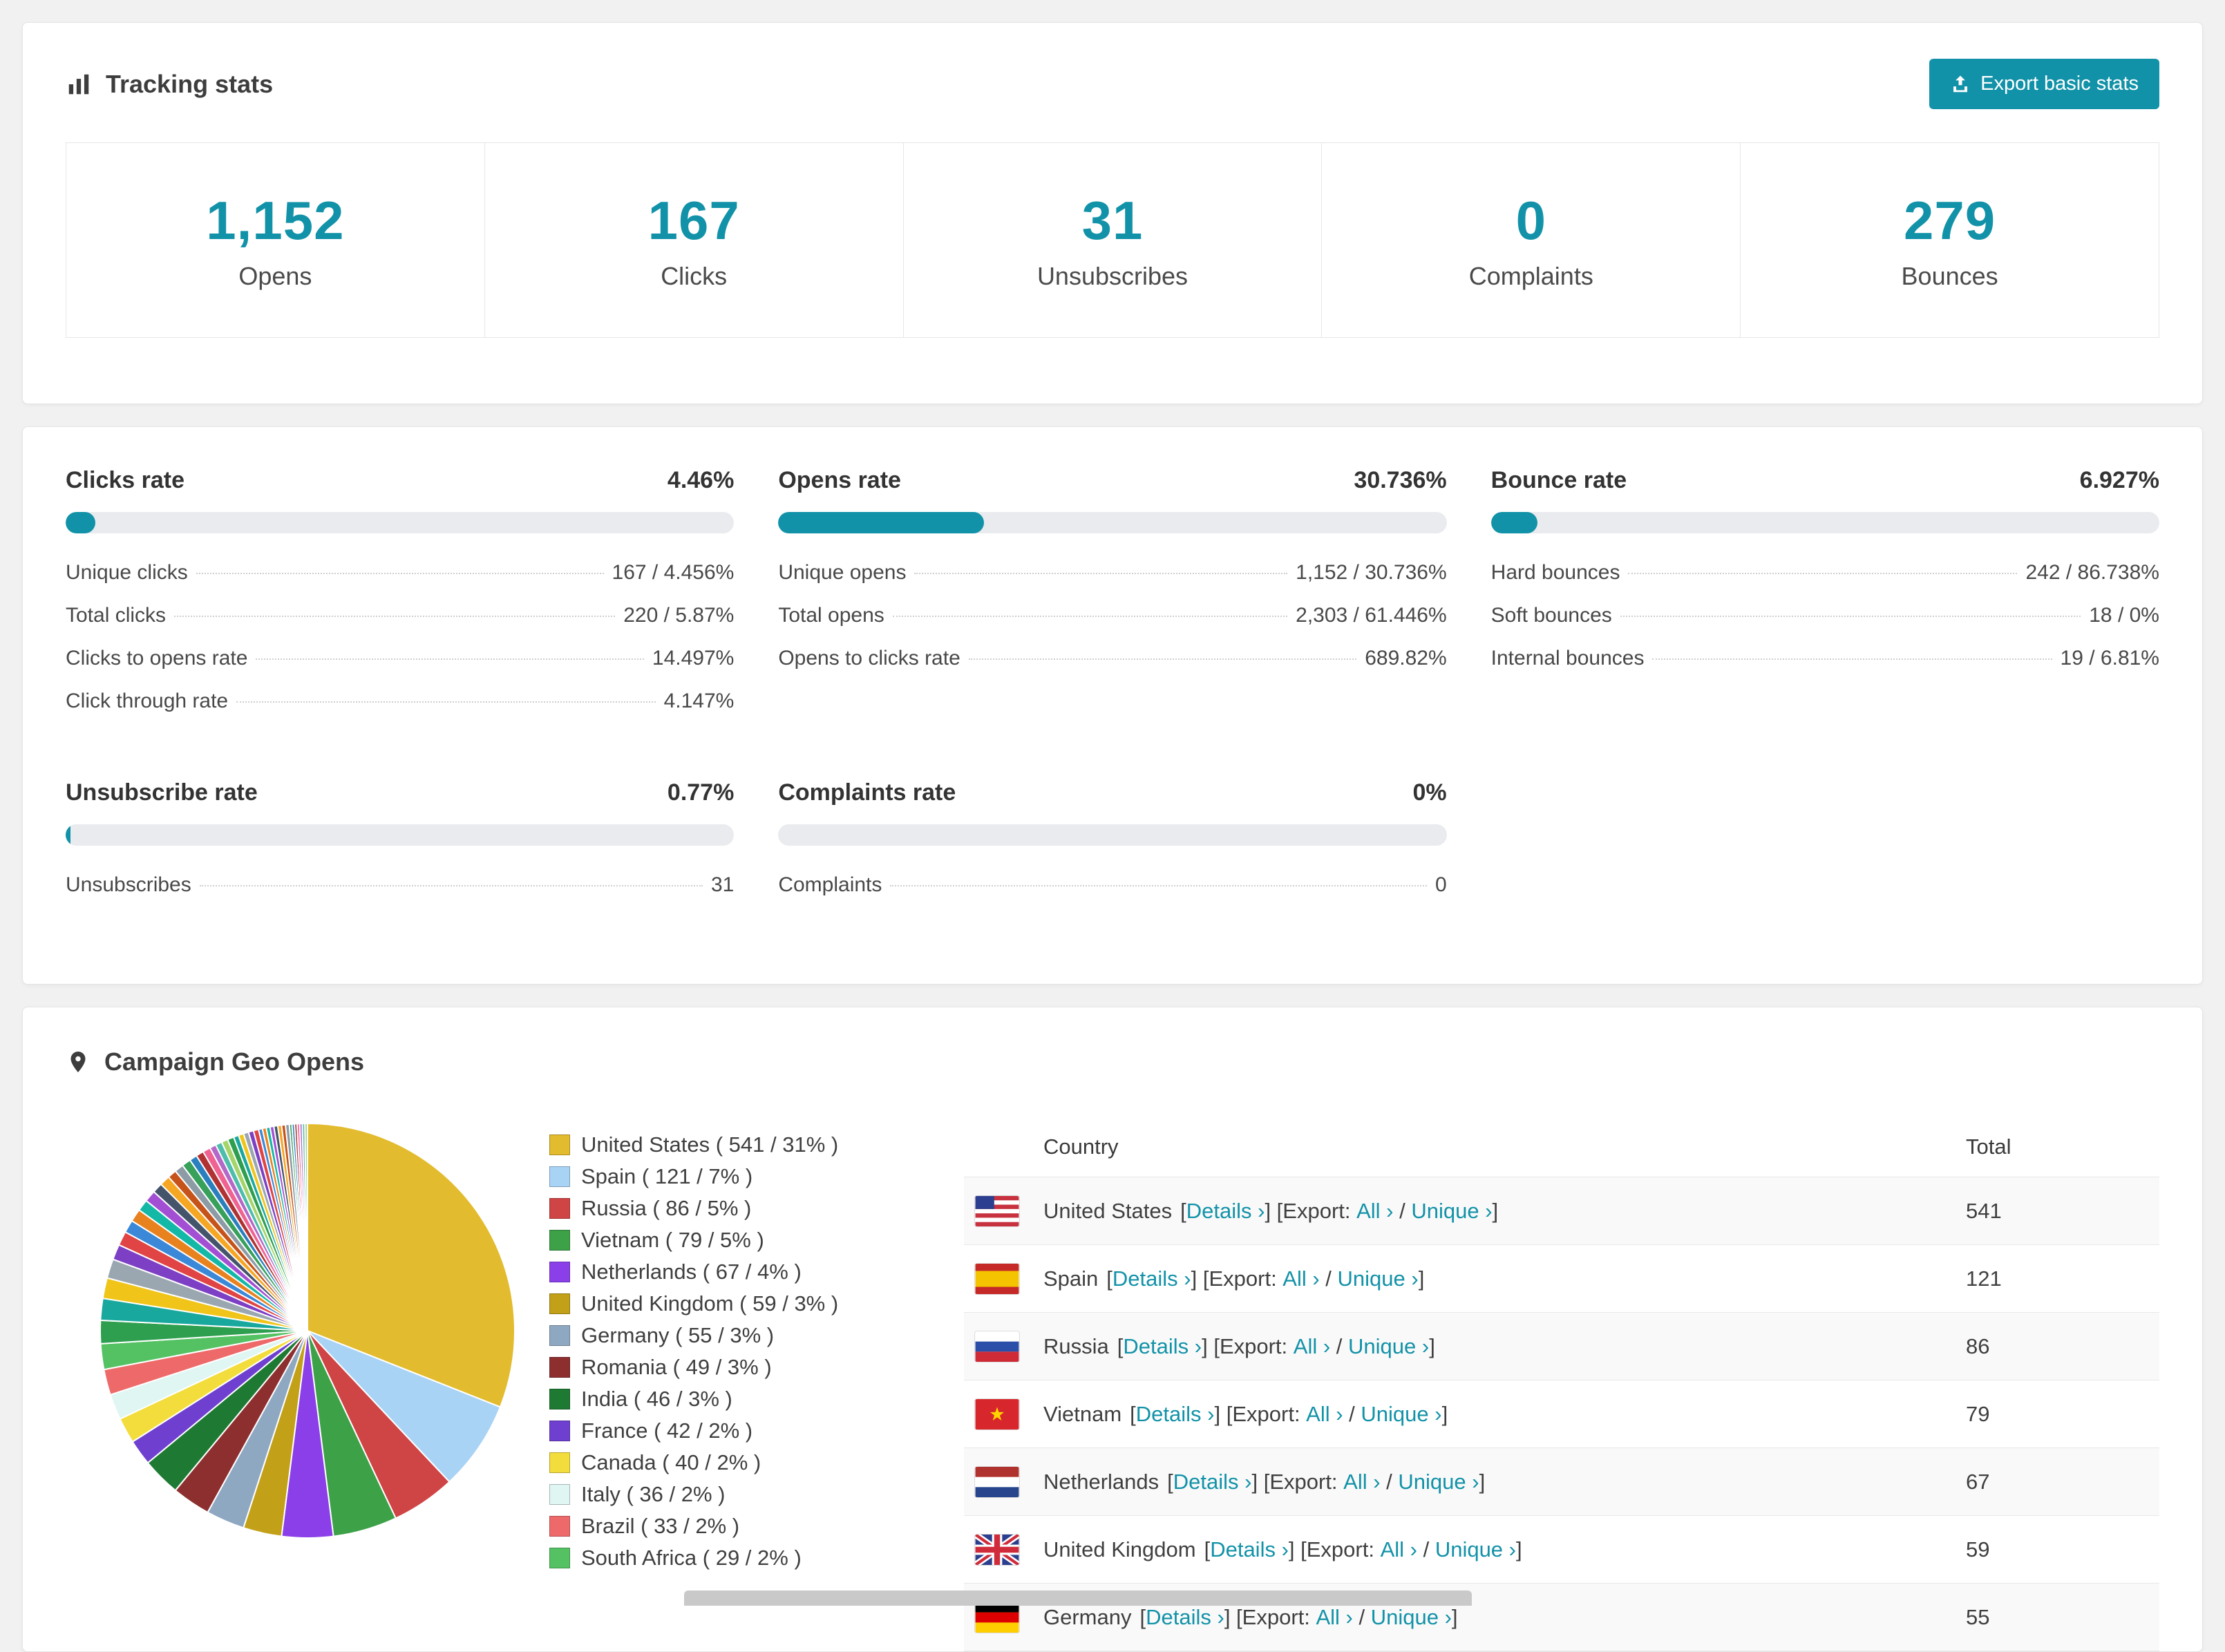 Image resolution: width=2225 pixels, height=1652 pixels. I want to click on rate-percent-value: 4.46%, so click(701, 480).